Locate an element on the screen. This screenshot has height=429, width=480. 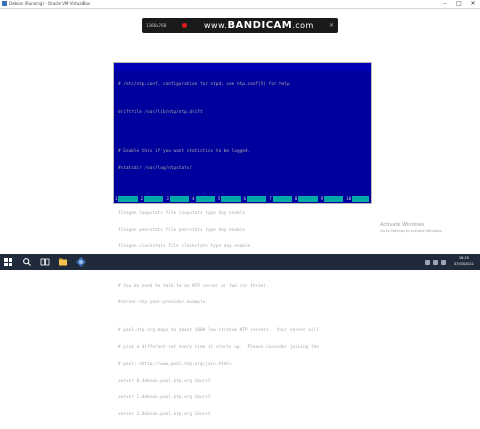
editor-line: server 0.debian.pool.ntp.org iburst is located at coordinates (164, 381).